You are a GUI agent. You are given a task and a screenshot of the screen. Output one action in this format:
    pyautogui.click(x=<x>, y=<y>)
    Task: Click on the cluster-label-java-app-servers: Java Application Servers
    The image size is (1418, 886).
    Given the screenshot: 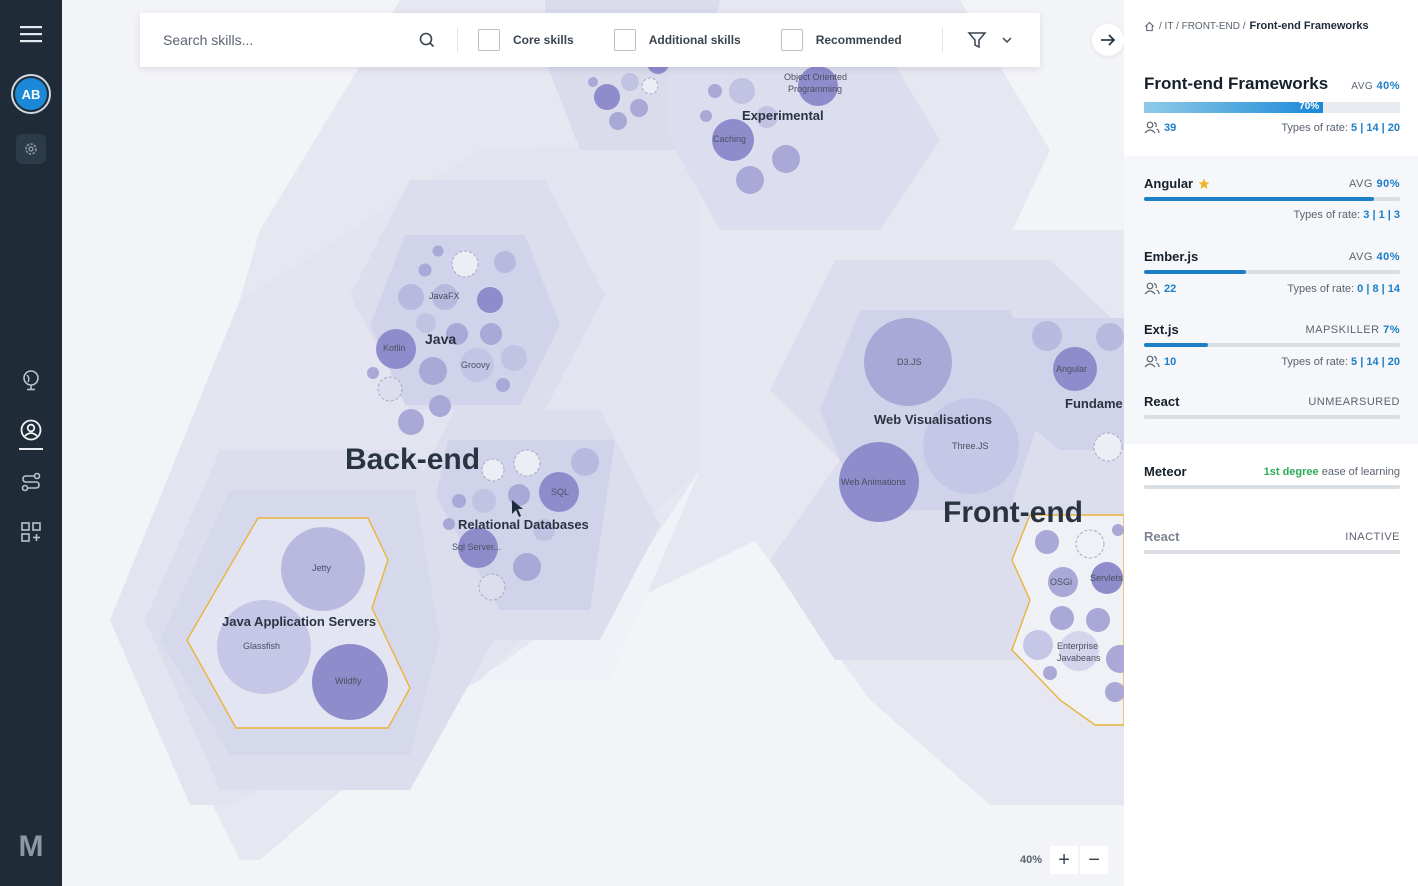 What is the action you would take?
    pyautogui.click(x=299, y=621)
    